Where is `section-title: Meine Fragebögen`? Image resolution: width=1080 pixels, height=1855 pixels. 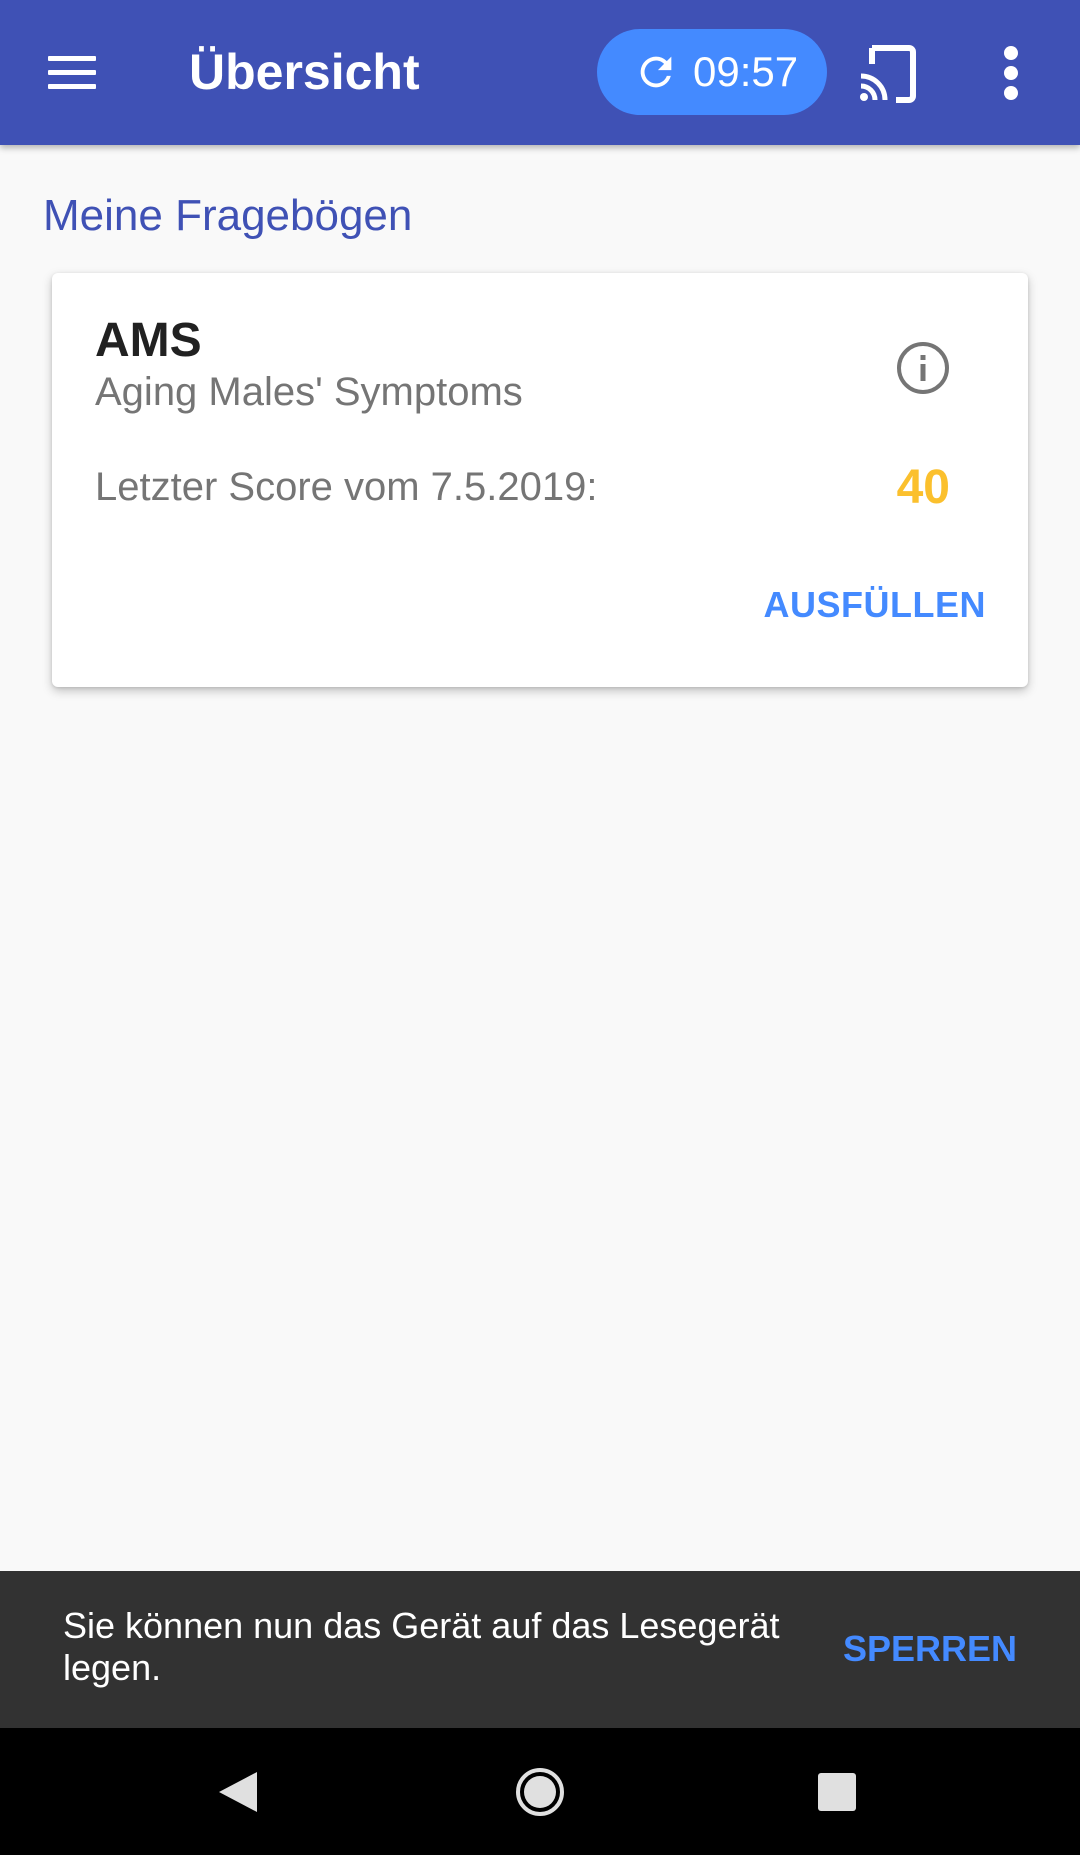
section-title: Meine Fragebögen is located at coordinates (228, 215).